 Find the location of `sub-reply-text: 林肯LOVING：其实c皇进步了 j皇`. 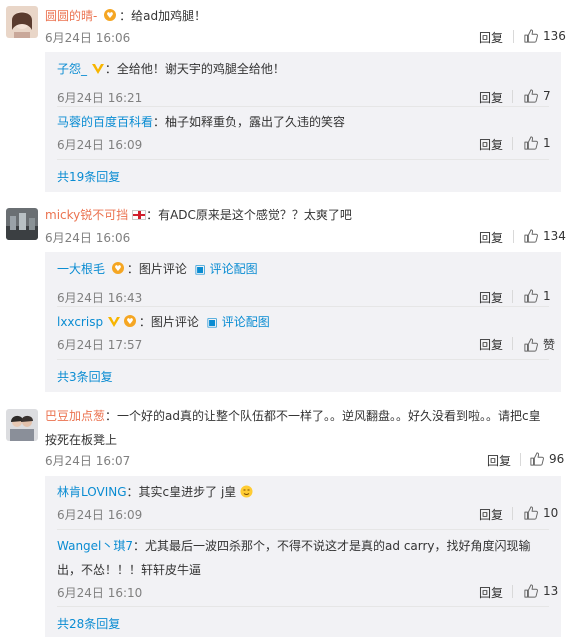

sub-reply-text: 林肯LOVING：其实c皇进步了 j皇 is located at coordinates (155, 493).